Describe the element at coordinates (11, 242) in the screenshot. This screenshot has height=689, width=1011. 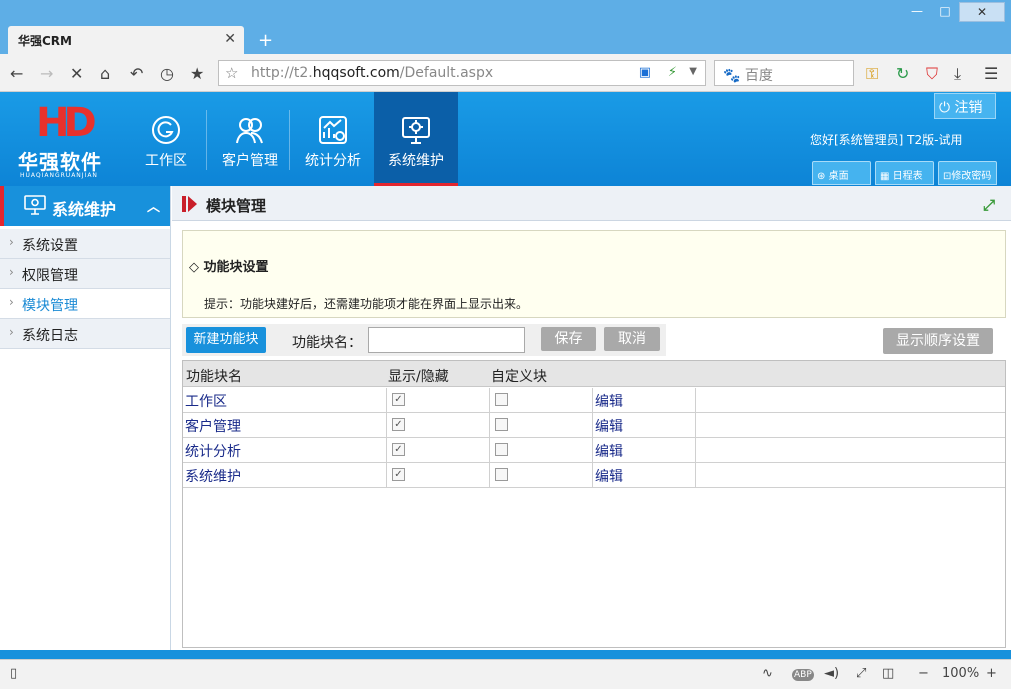
I see `chevron-right-icon: ›` at that location.